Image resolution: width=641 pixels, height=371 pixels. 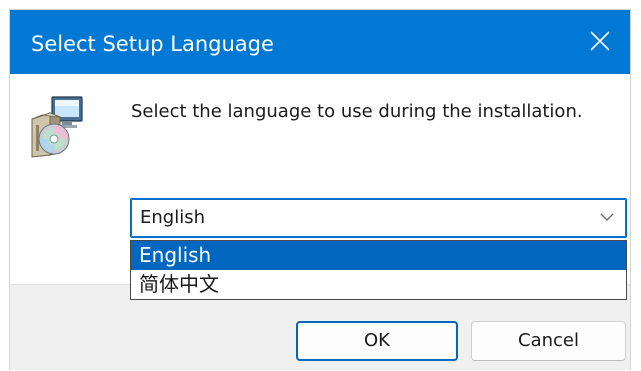 I want to click on close-icon, so click(x=600, y=41).